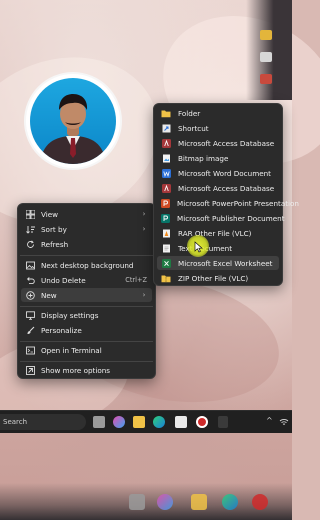  I want to click on search-label: Search, so click(15, 422).